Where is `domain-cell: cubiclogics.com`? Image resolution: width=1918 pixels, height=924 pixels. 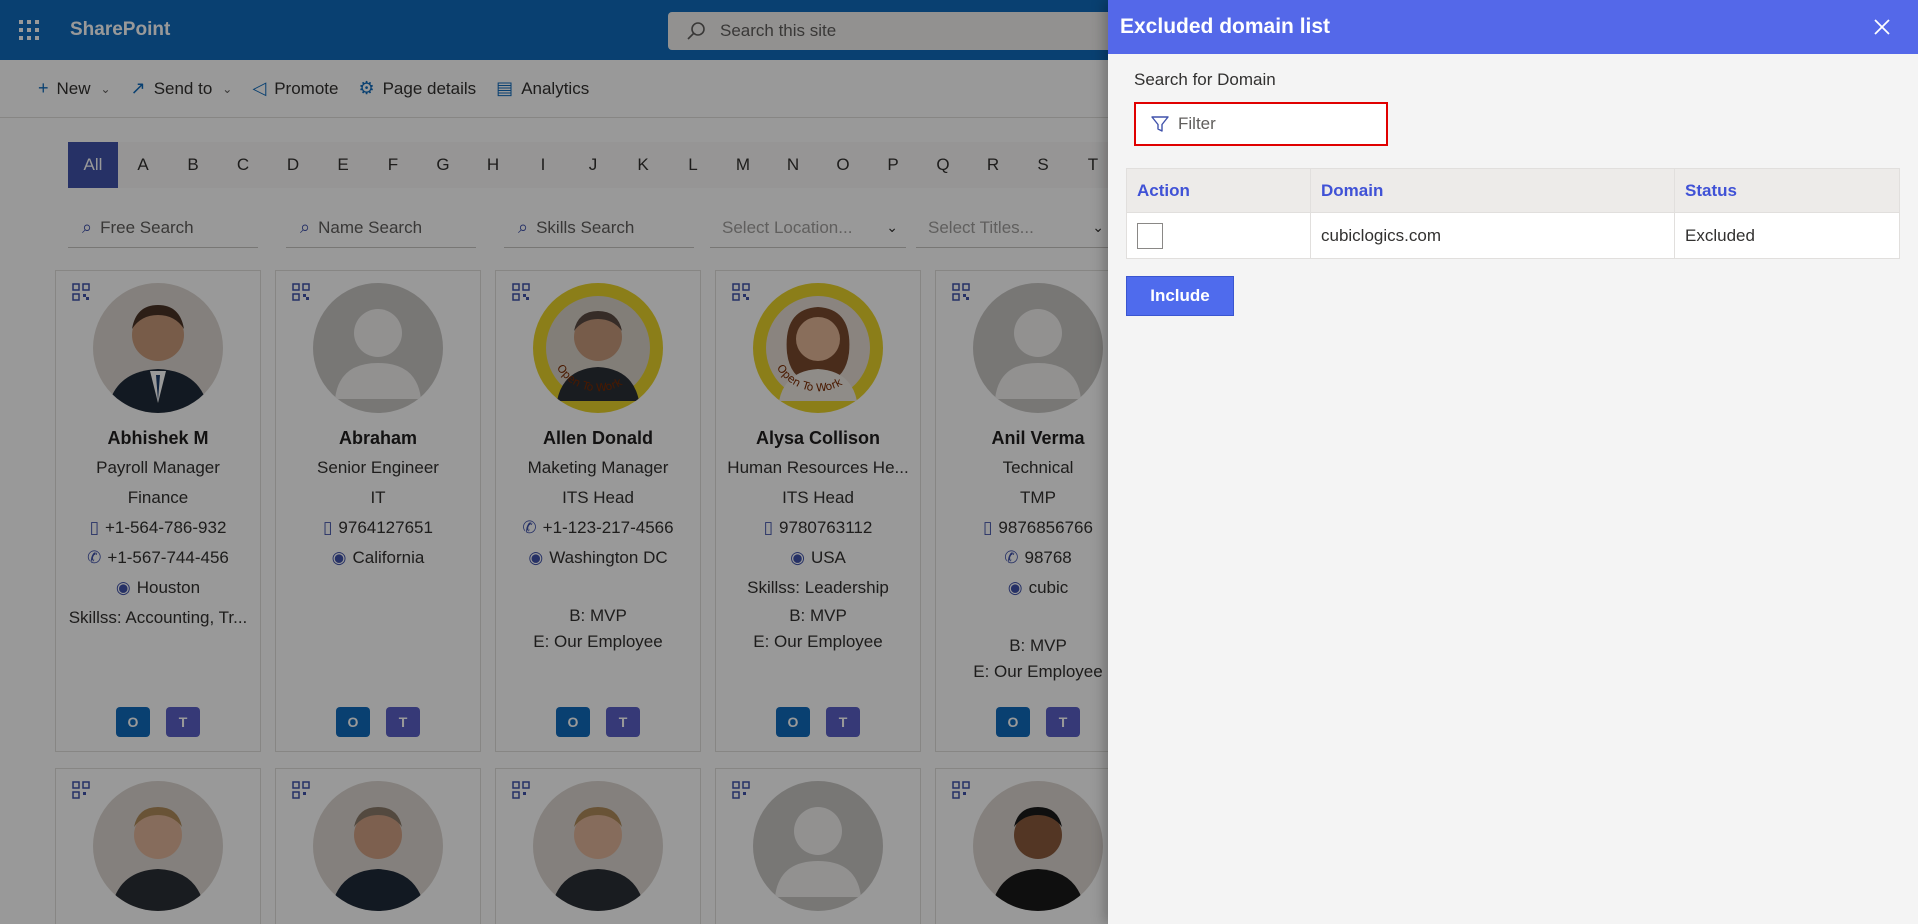
domain-cell: cubiclogics.com is located at coordinates (1492, 235).